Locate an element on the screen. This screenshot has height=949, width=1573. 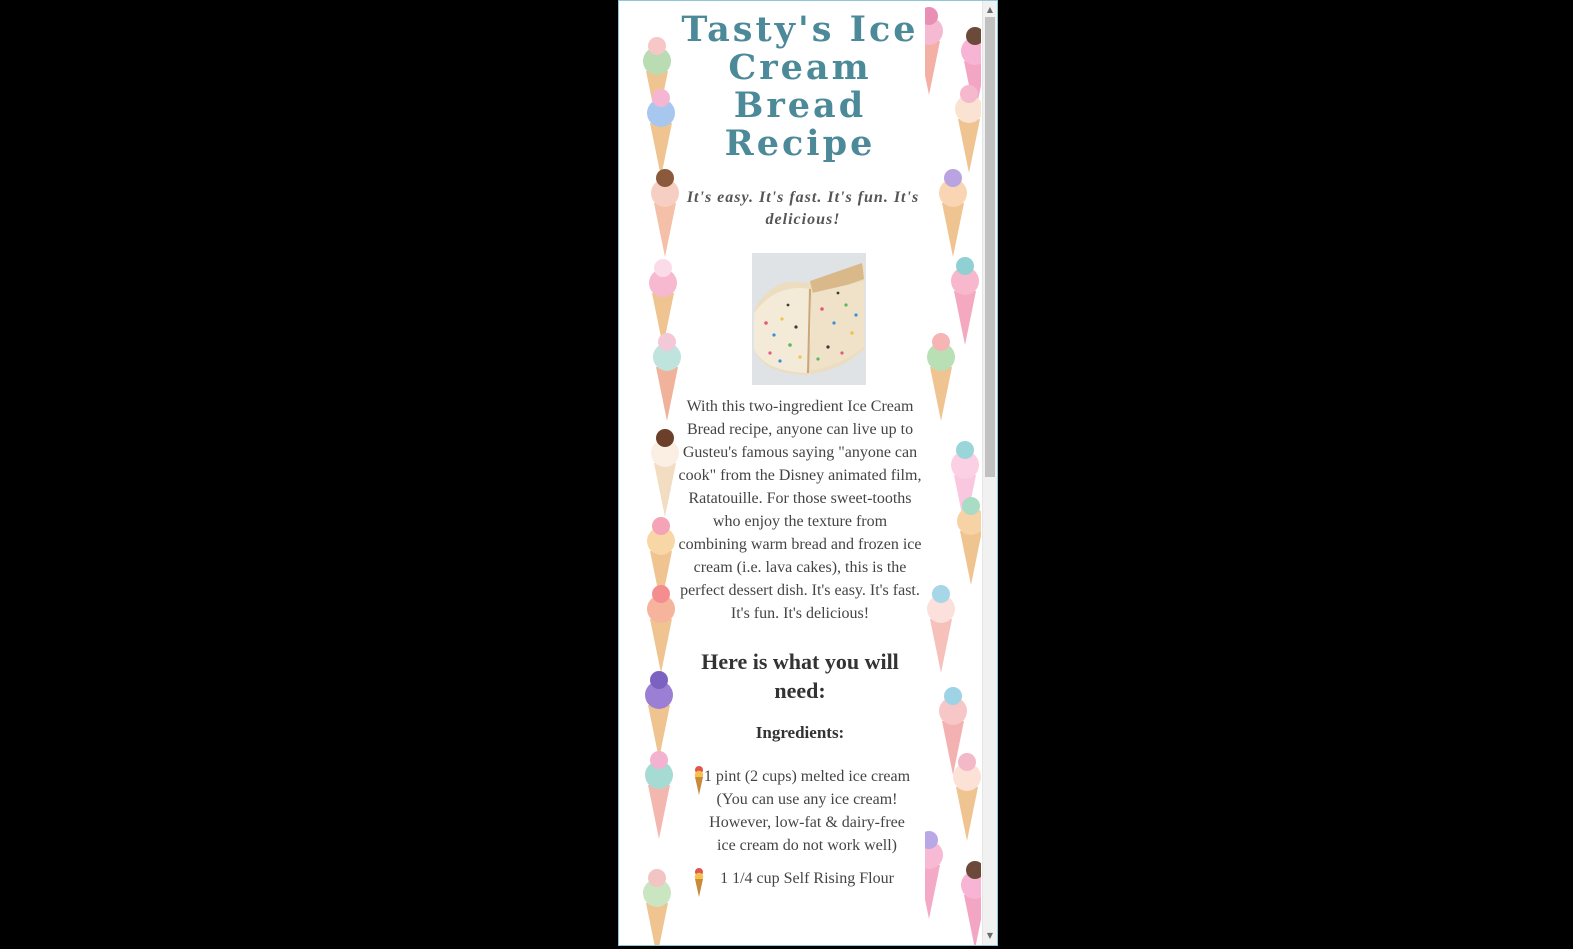
ingredient-text: 1 1/4 cup Self Rising Flour is located at coordinates (807, 878).